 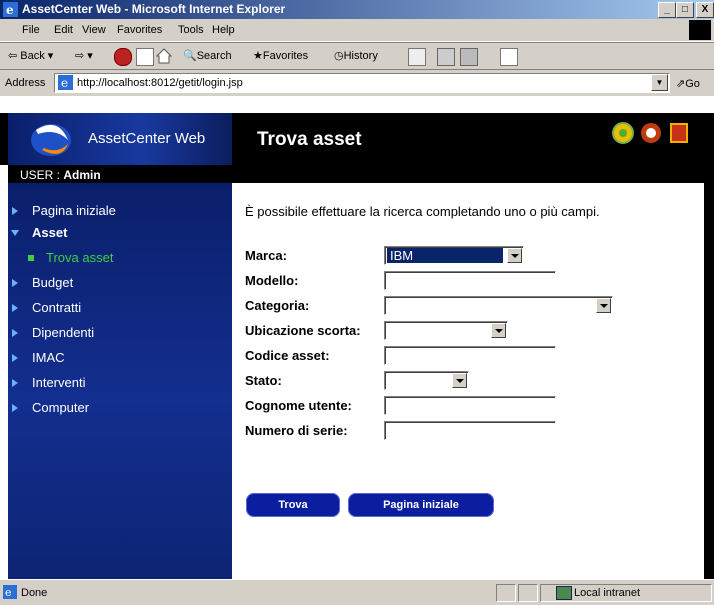 I want to click on marca-select: IBM, so click(x=454, y=255).